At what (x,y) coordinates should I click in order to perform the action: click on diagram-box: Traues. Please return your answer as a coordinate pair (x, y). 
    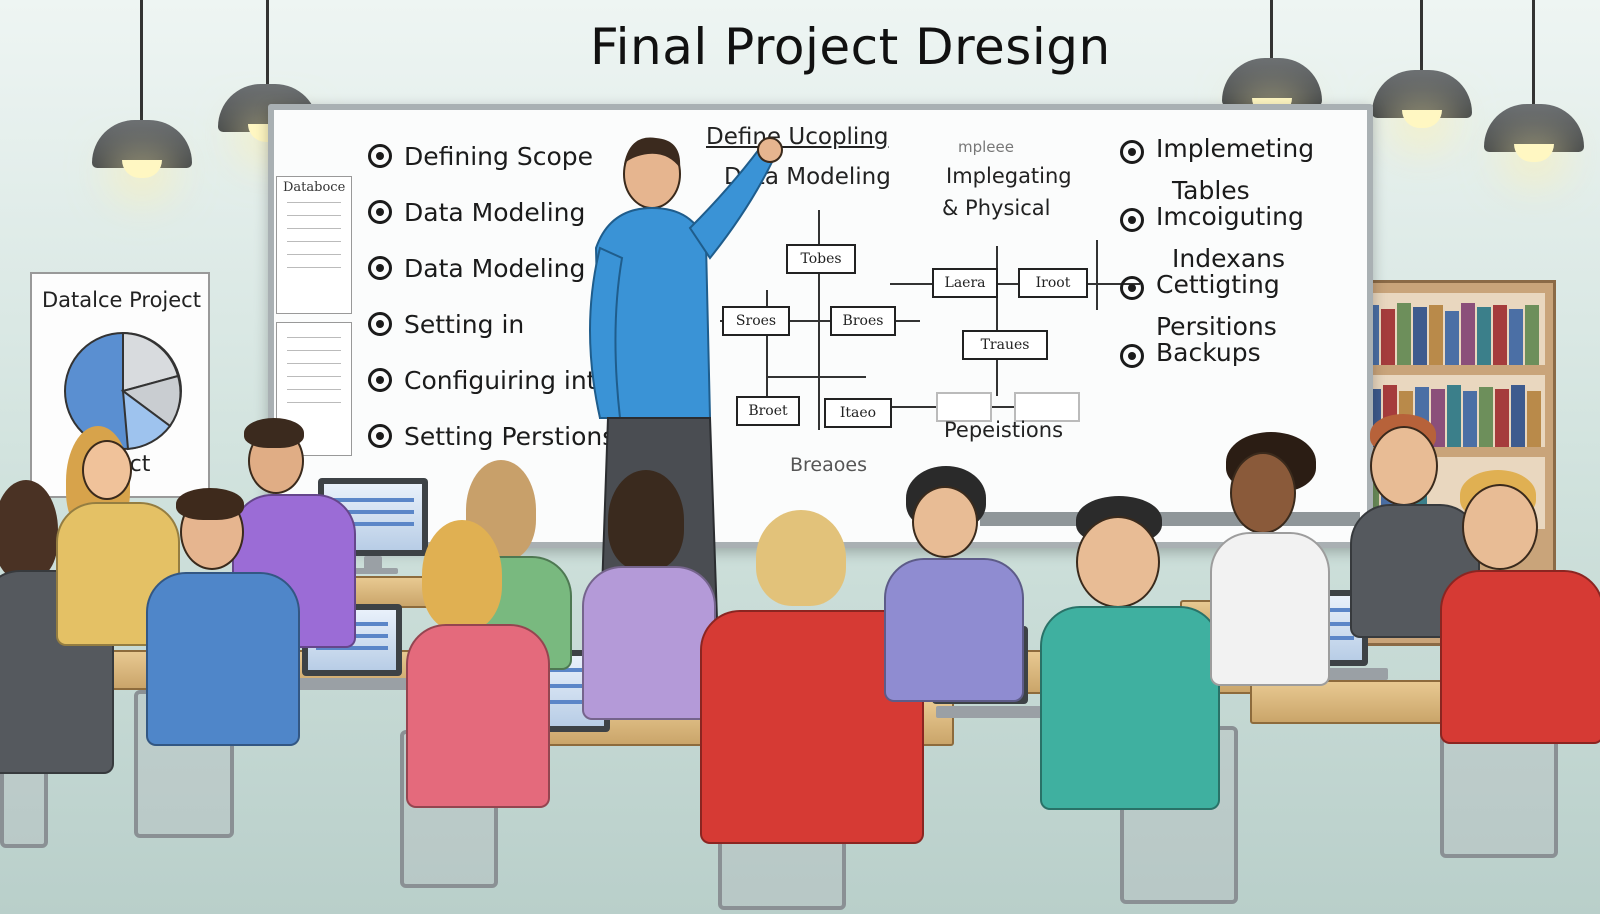
    Looking at the image, I should click on (1005, 345).